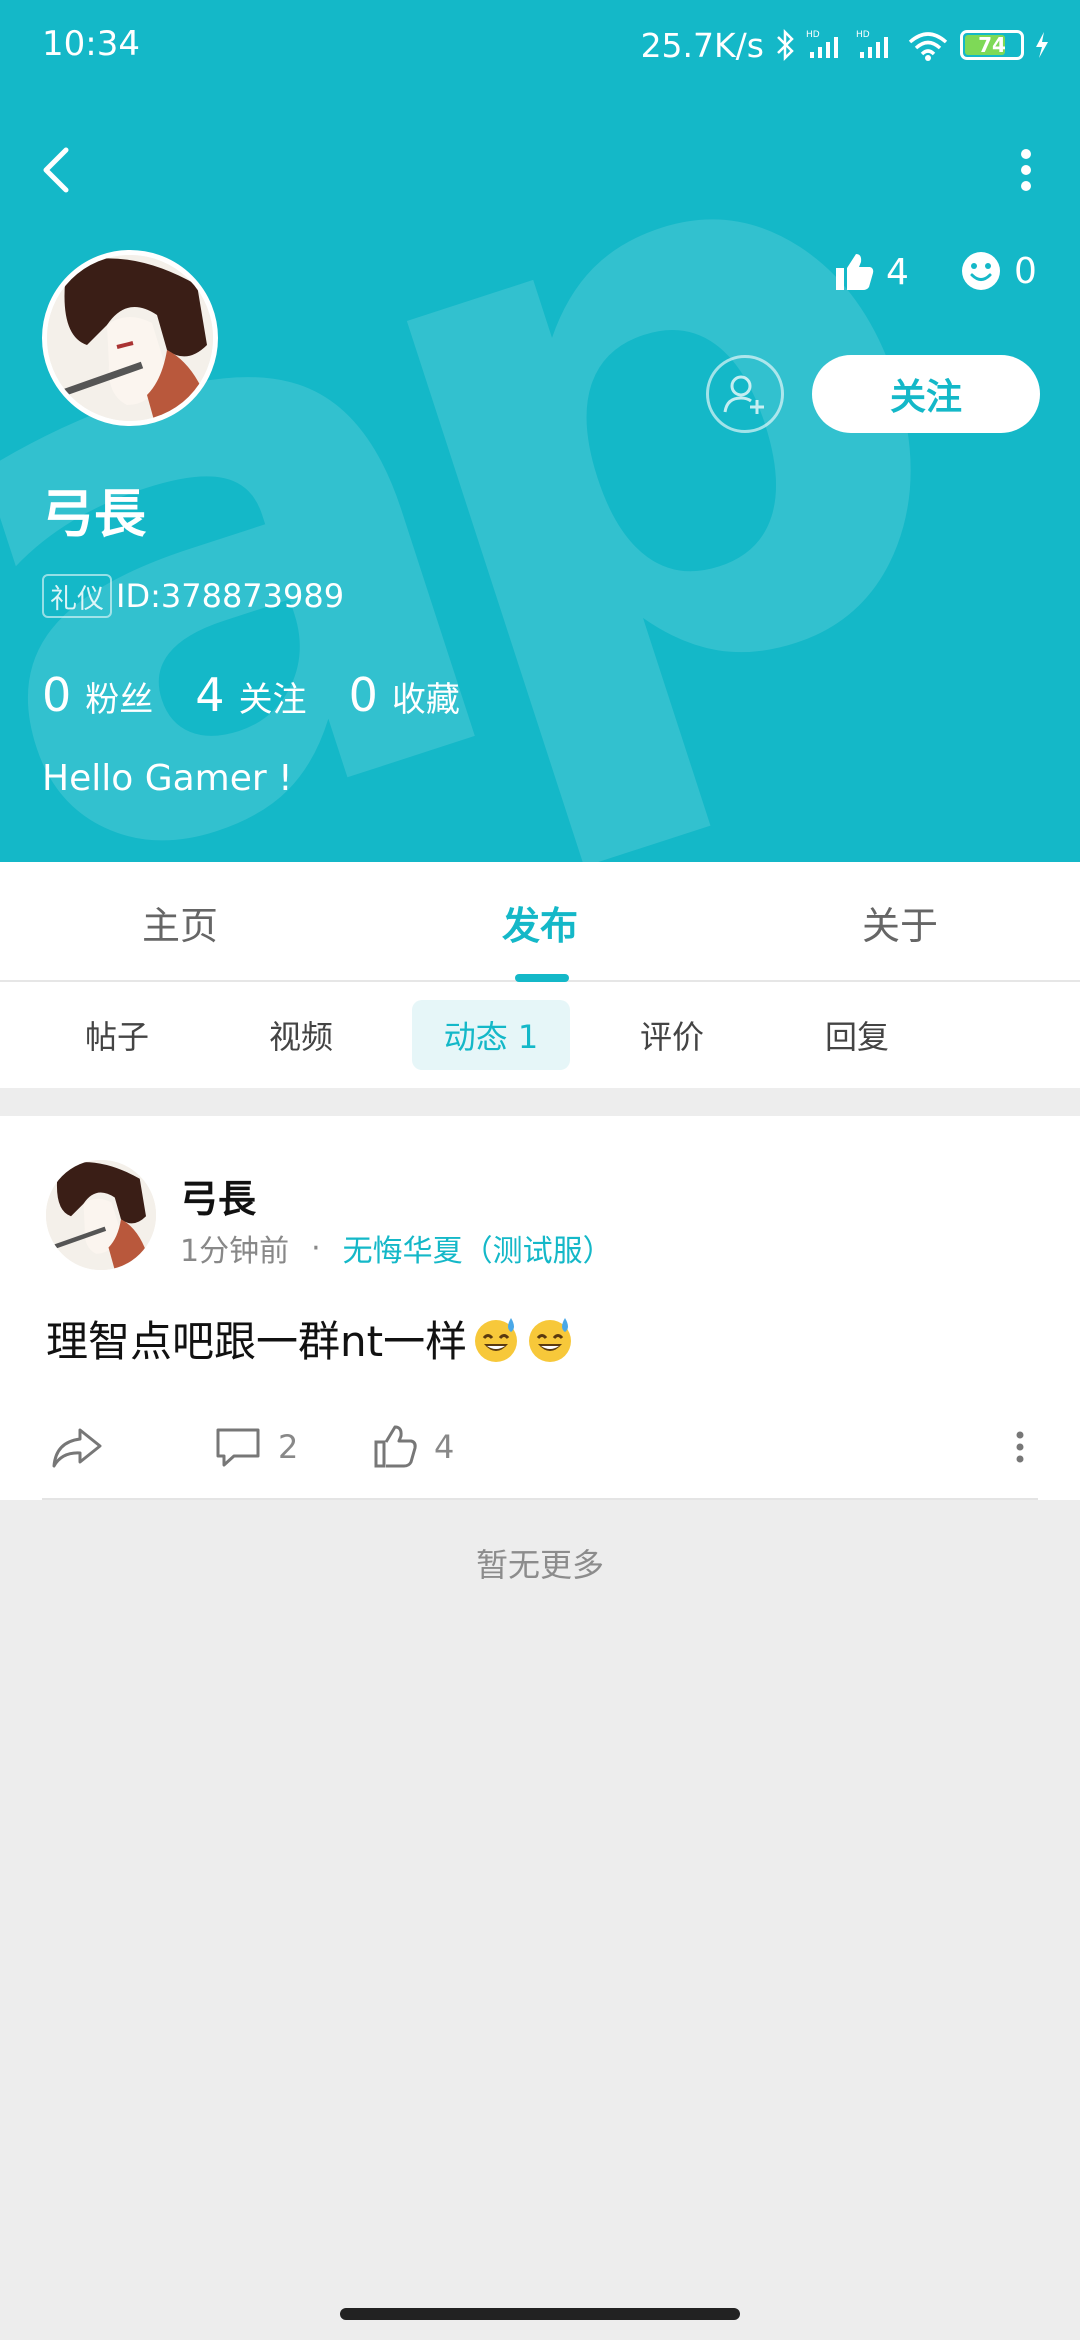  What do you see at coordinates (540, 1449) in the screenshot?
I see `post-actions: 2 4` at bounding box center [540, 1449].